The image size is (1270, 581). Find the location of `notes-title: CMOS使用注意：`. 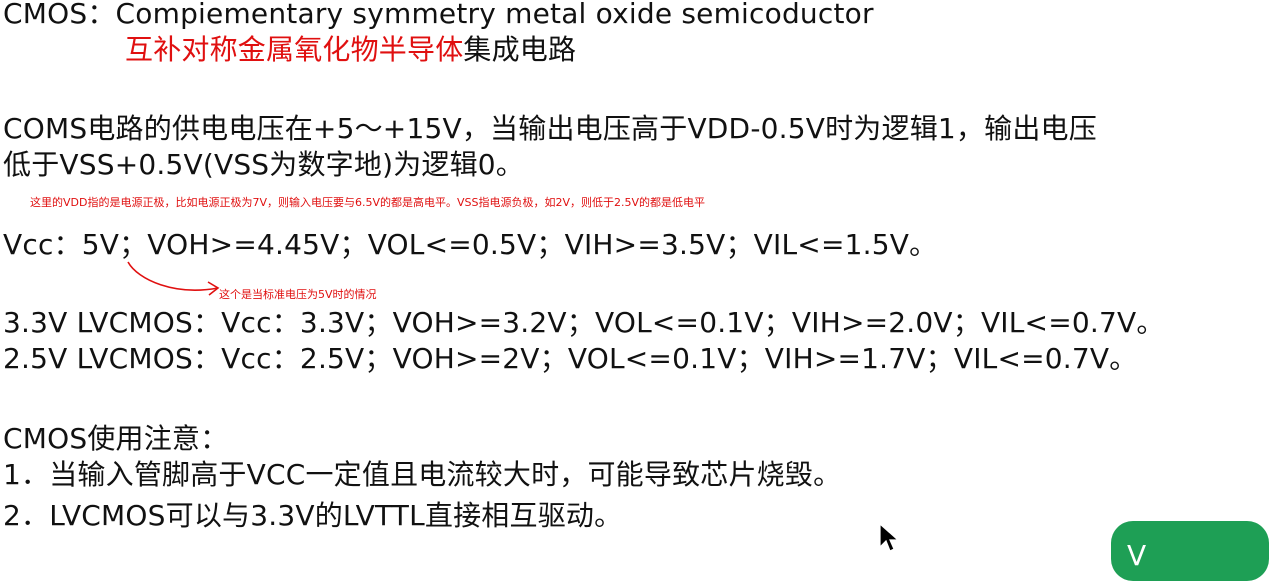

notes-title: CMOS使用注意： is located at coordinates (116, 438).